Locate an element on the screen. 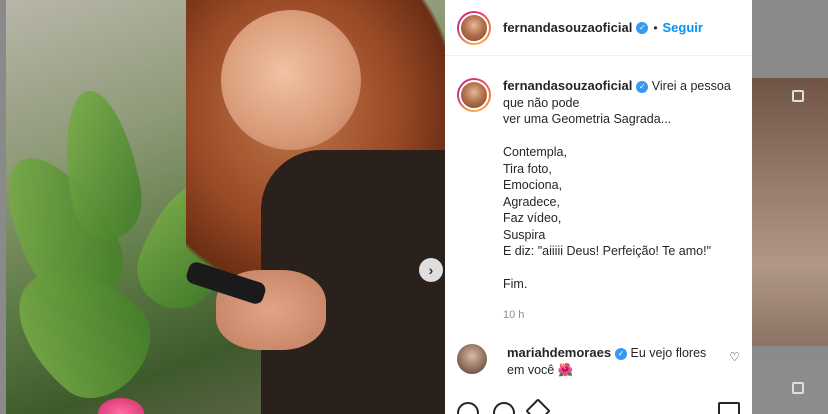 The image size is (828, 414). post-header: fernandasouzaoficial ✓ • Seguir is located at coordinates (598, 28).